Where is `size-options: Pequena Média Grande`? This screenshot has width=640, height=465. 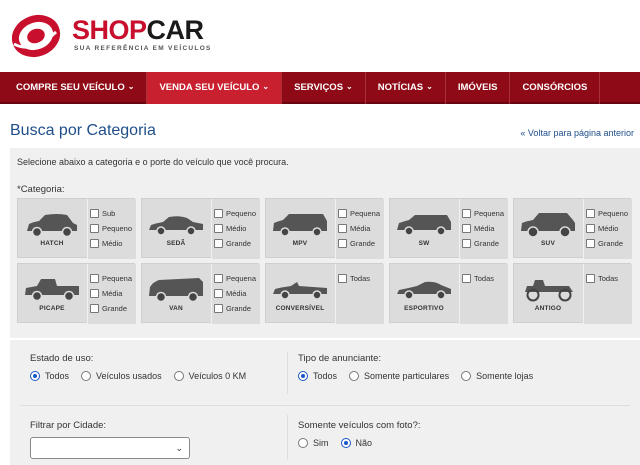
size-options: Pequena Média Grande is located at coordinates (111, 294).